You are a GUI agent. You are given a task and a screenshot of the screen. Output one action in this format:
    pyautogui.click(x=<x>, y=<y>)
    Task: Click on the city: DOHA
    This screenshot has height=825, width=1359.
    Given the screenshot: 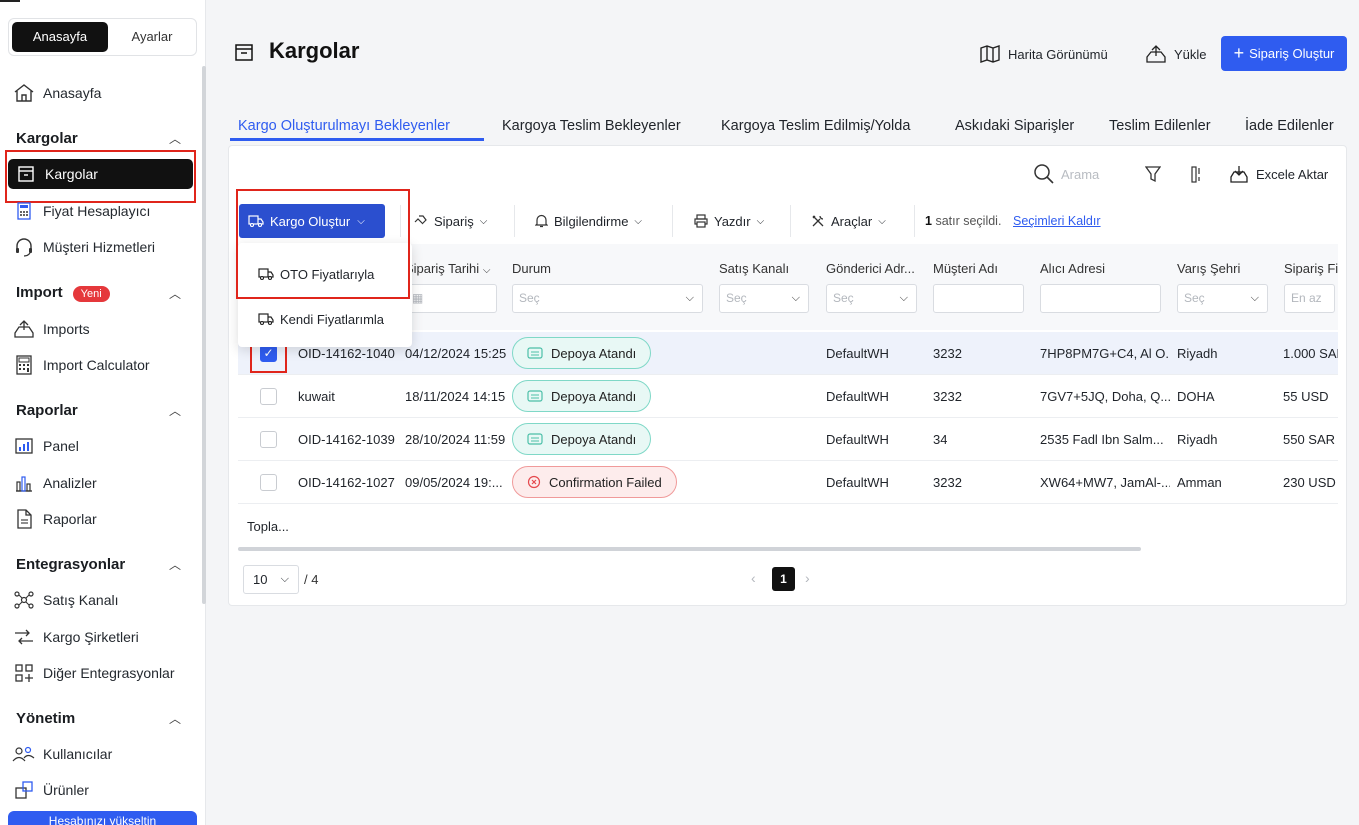 What is the action you would take?
    pyautogui.click(x=1196, y=396)
    